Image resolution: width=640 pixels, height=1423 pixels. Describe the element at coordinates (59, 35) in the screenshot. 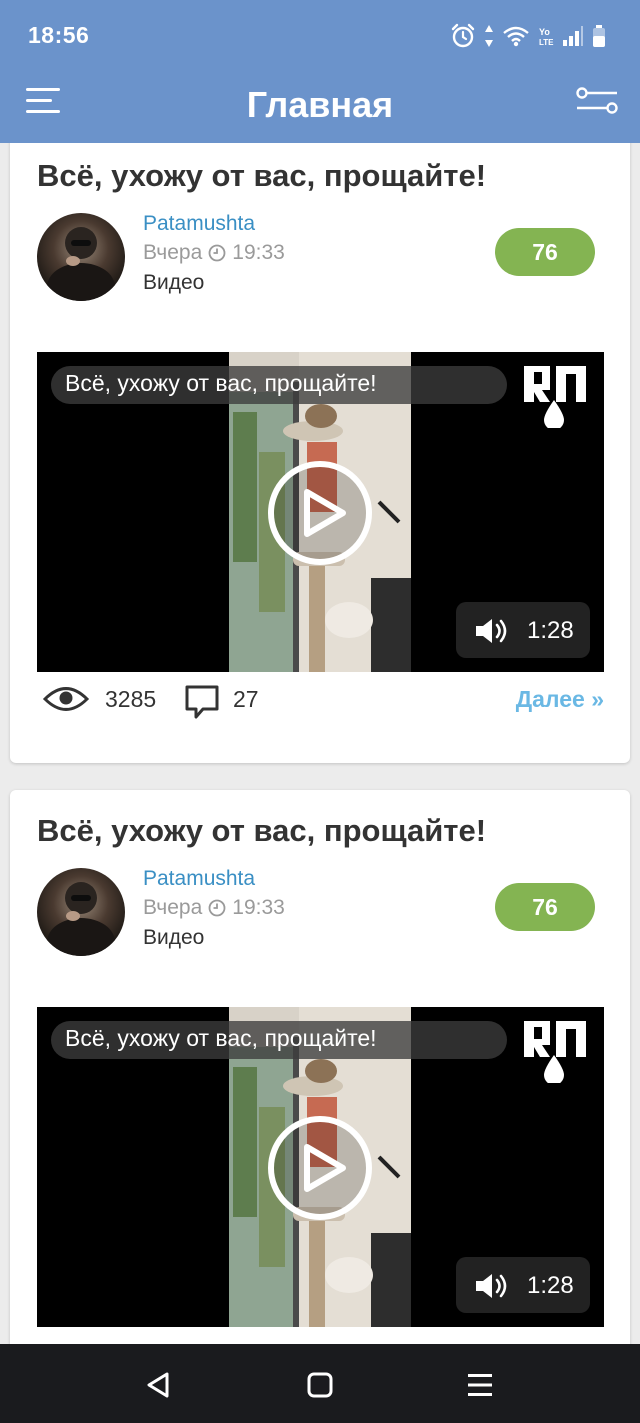

I see `status-time: 18:56` at that location.